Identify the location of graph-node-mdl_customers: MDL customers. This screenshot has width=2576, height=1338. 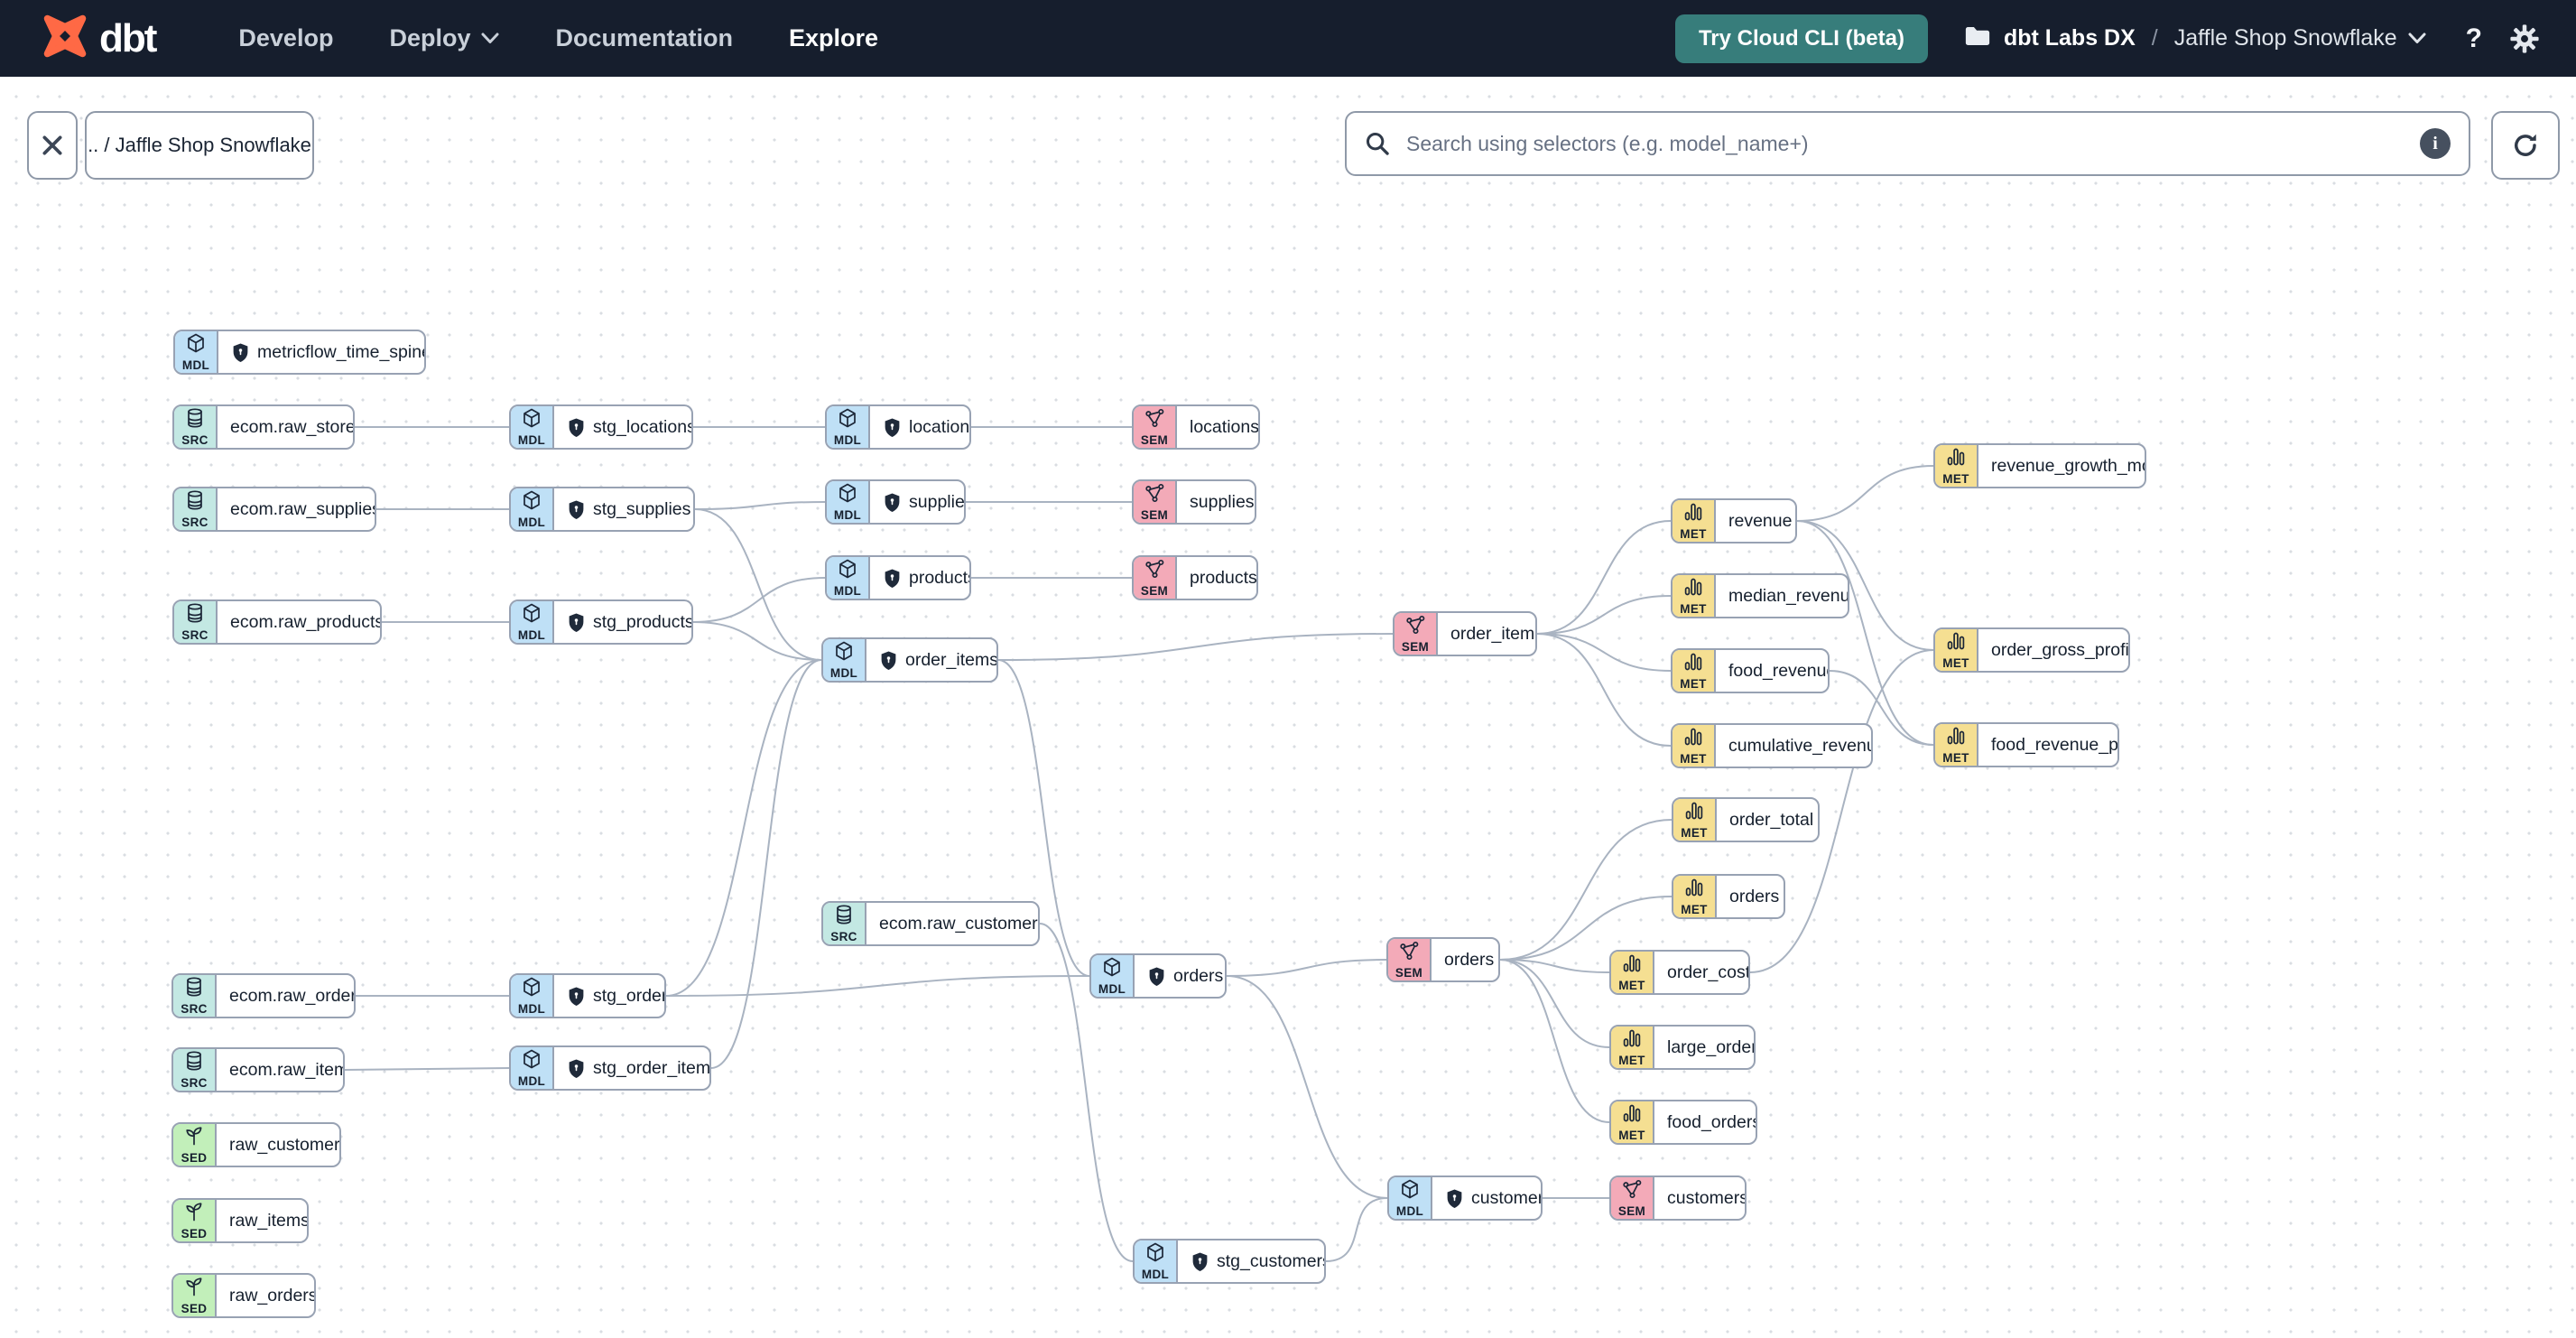
(1465, 1198).